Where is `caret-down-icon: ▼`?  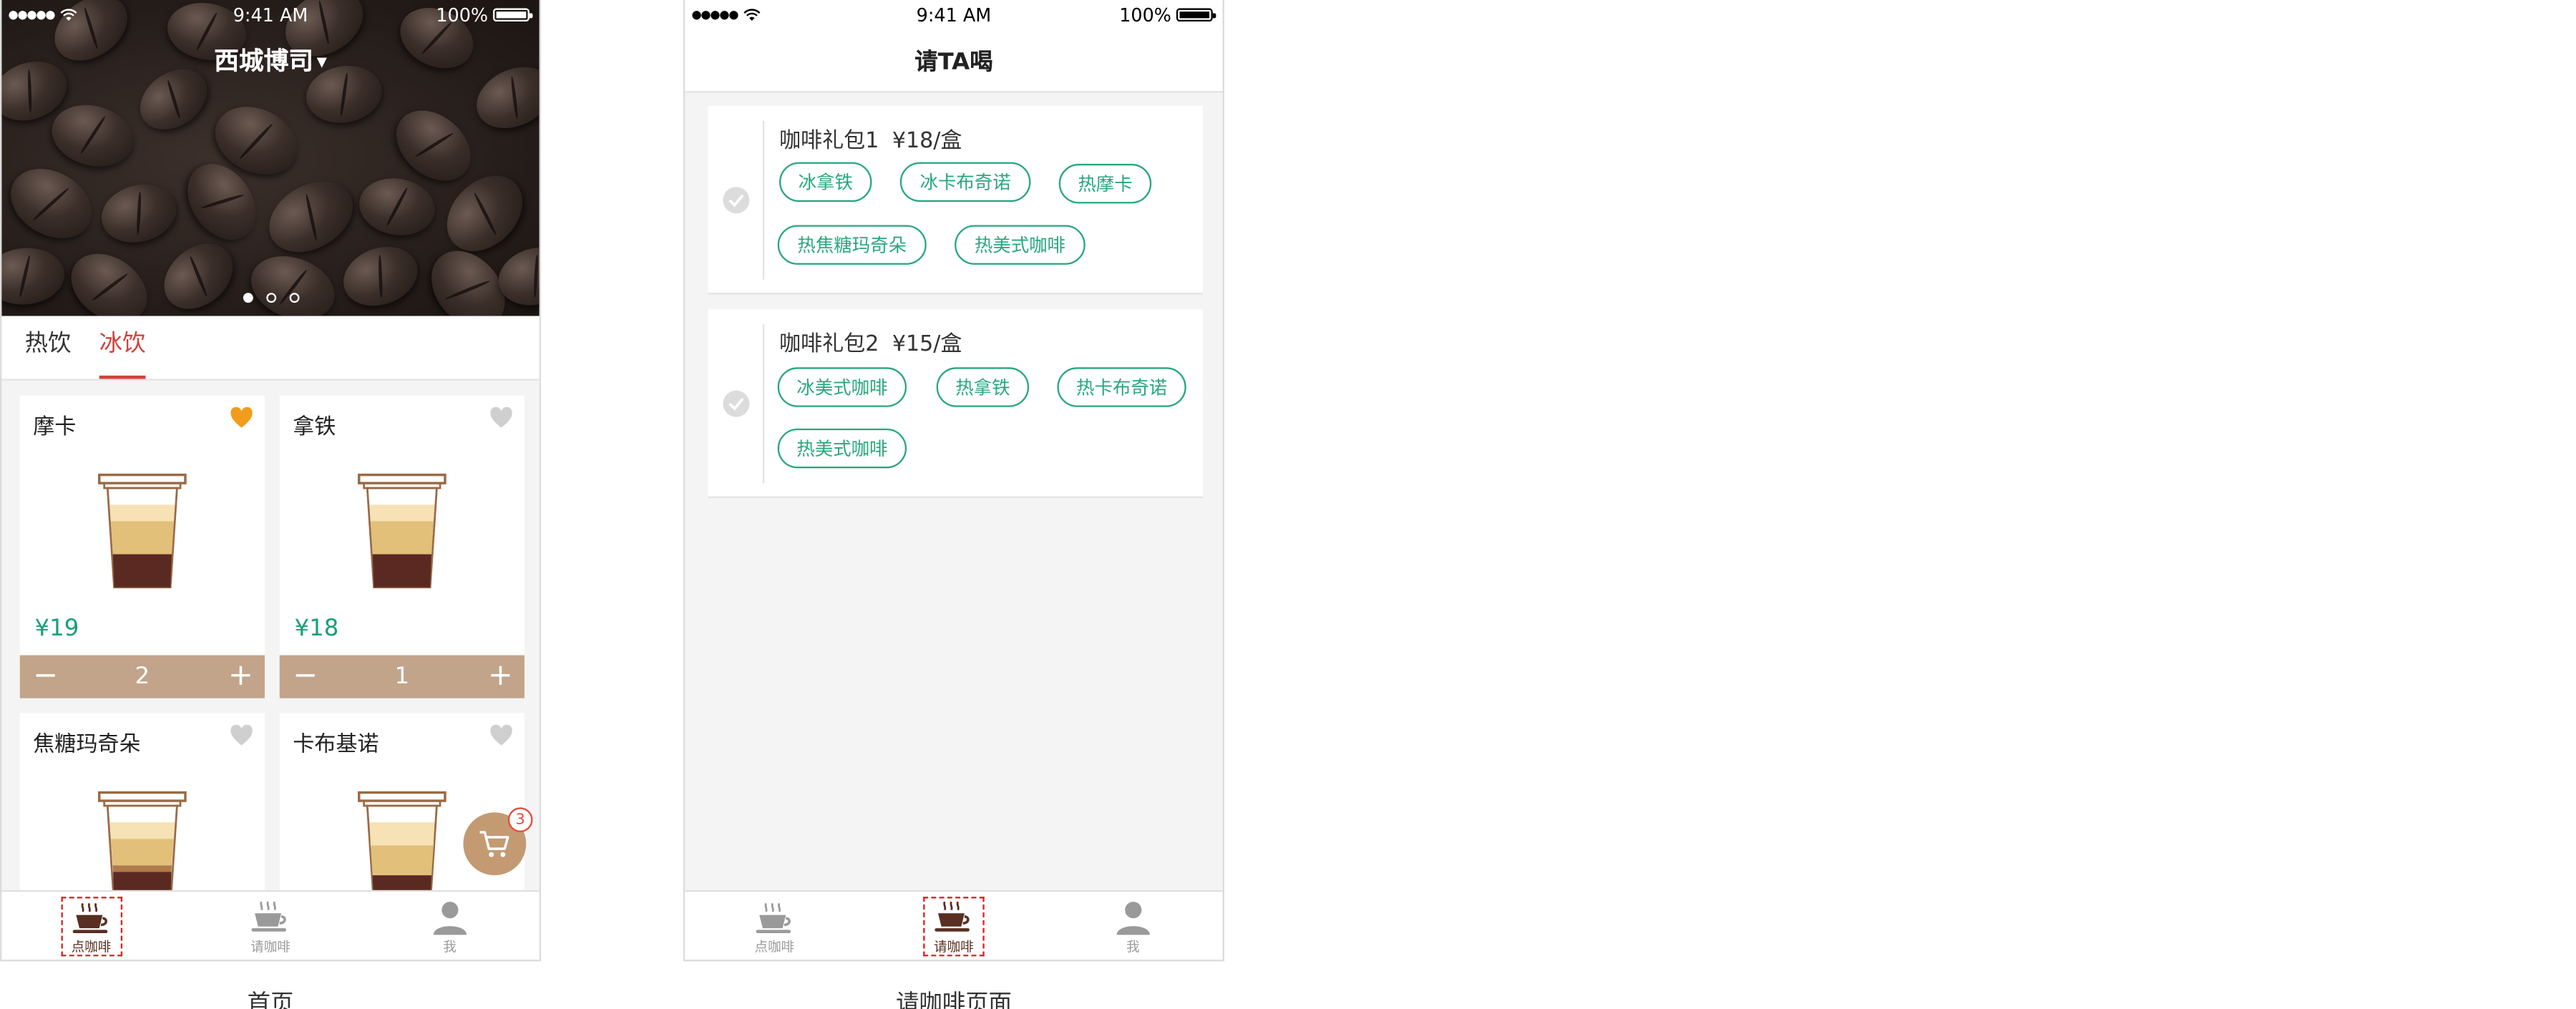 caret-down-icon: ▼ is located at coordinates (321, 62).